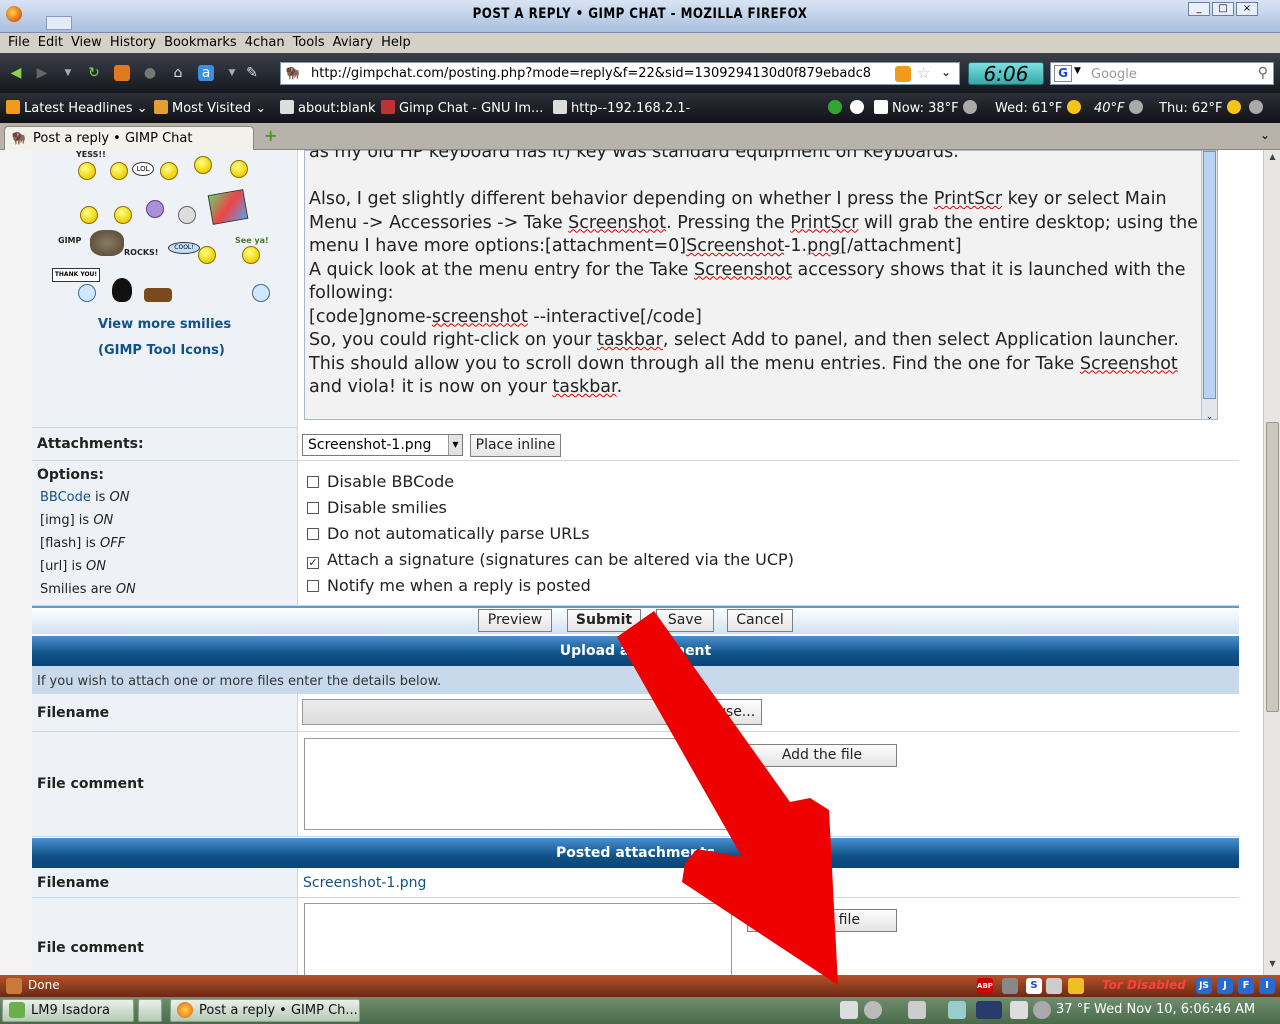 This screenshot has width=1280, height=1024. I want to click on textarea-scrollbar: ⌄, so click(1209, 286).